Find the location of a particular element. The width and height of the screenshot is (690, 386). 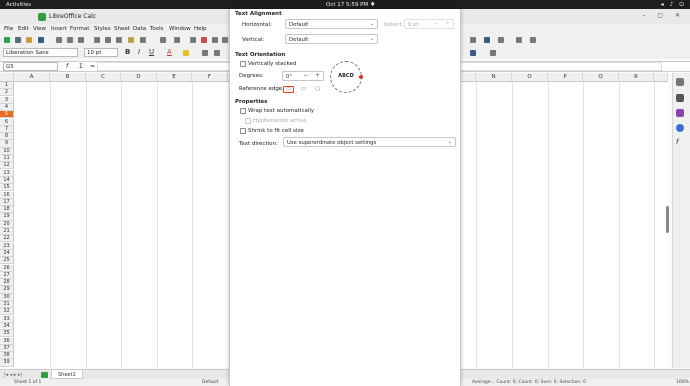

minus-icon: − is located at coordinates (435, 23).